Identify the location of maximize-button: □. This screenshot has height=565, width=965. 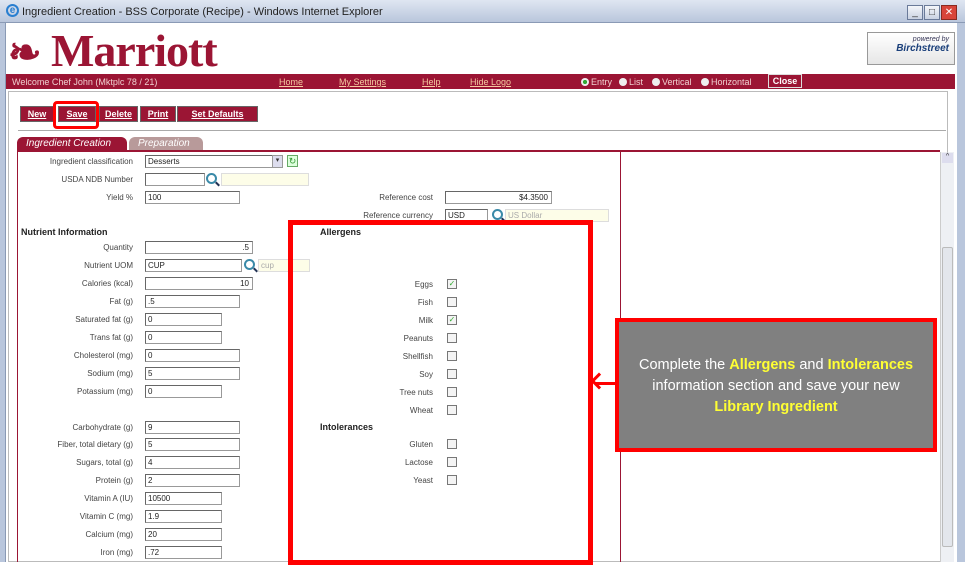
(932, 12).